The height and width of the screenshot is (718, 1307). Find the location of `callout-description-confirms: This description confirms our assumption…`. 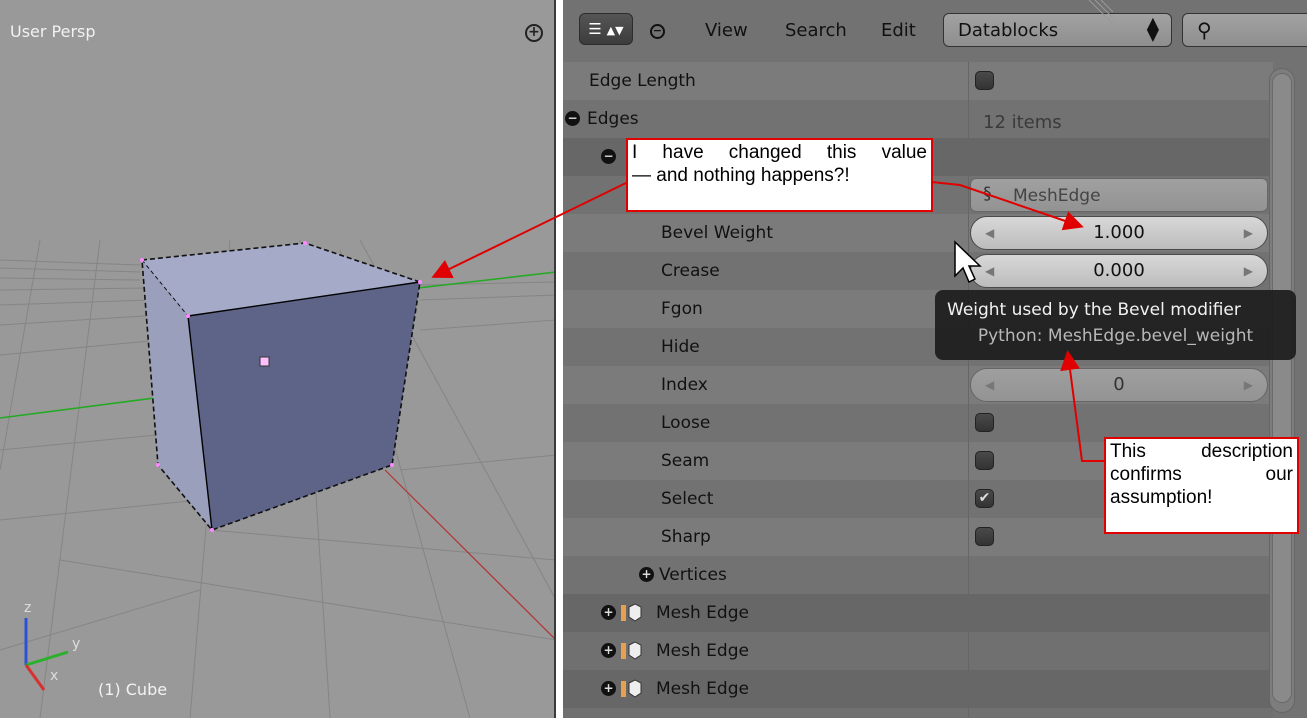

callout-description-confirms: This description confirms our assumption… is located at coordinates (1201, 485).